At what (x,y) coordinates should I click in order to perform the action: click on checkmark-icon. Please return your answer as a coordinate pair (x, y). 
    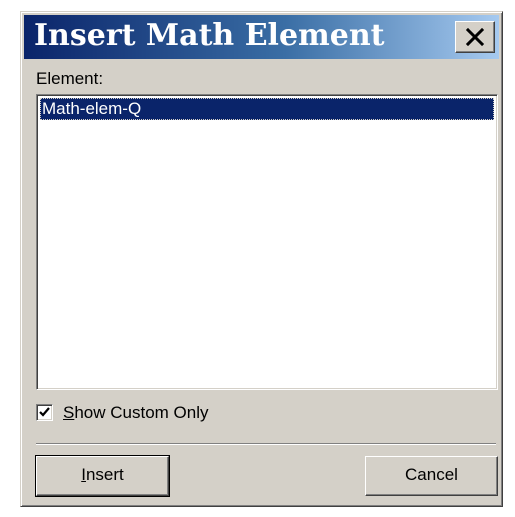
    Looking at the image, I should click on (44, 412).